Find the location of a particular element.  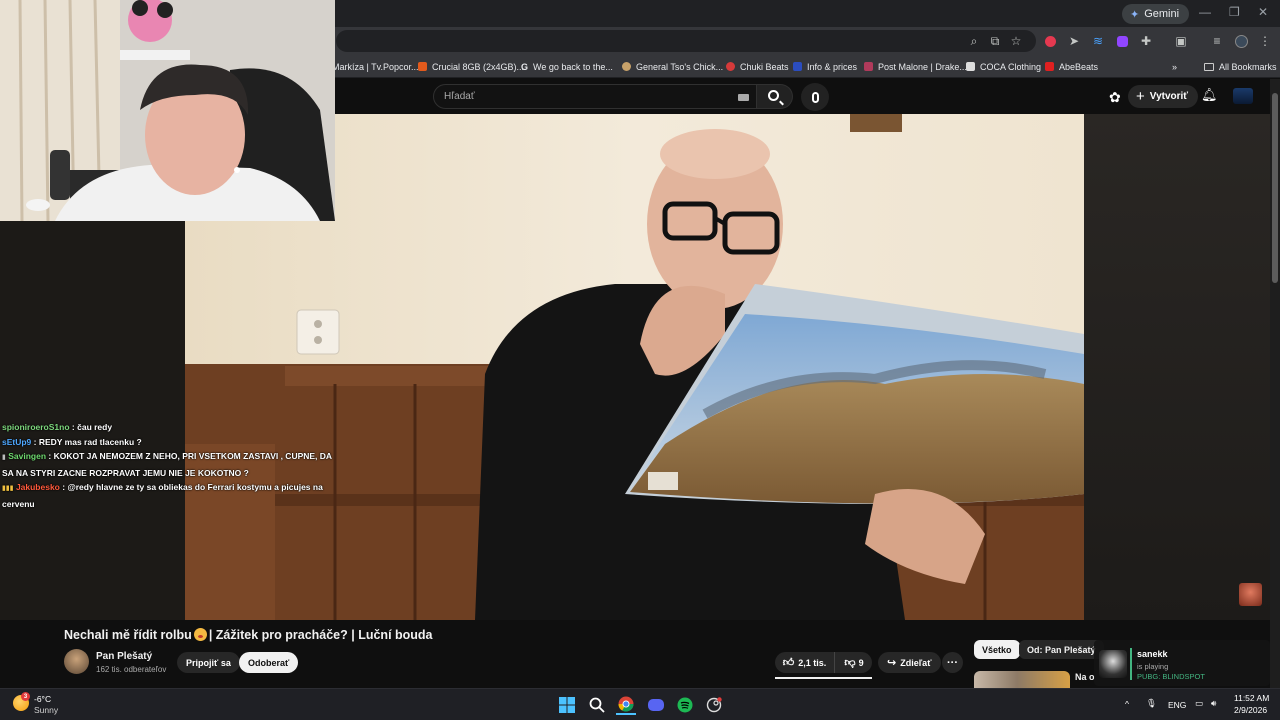

search-input: Hľadať is located at coordinates (595, 96).